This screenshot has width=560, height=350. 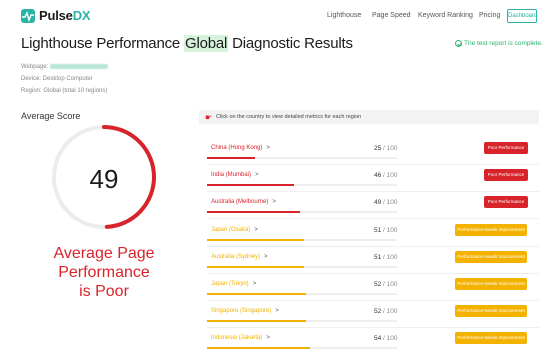 I want to click on nav-keyword-ranking: Keyword Ranking, so click(x=445, y=15).